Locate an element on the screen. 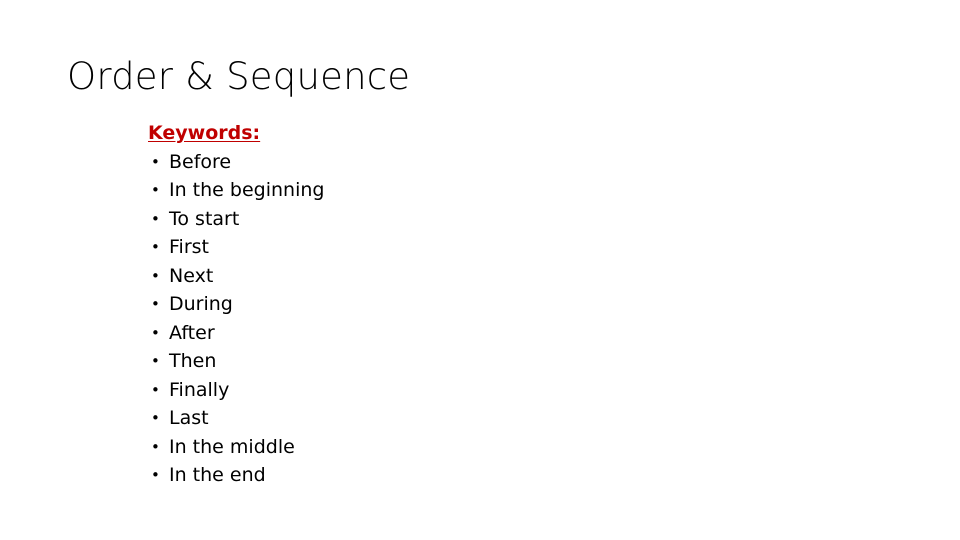 The image size is (960, 540). list-item: • Before is located at coordinates (458, 162).